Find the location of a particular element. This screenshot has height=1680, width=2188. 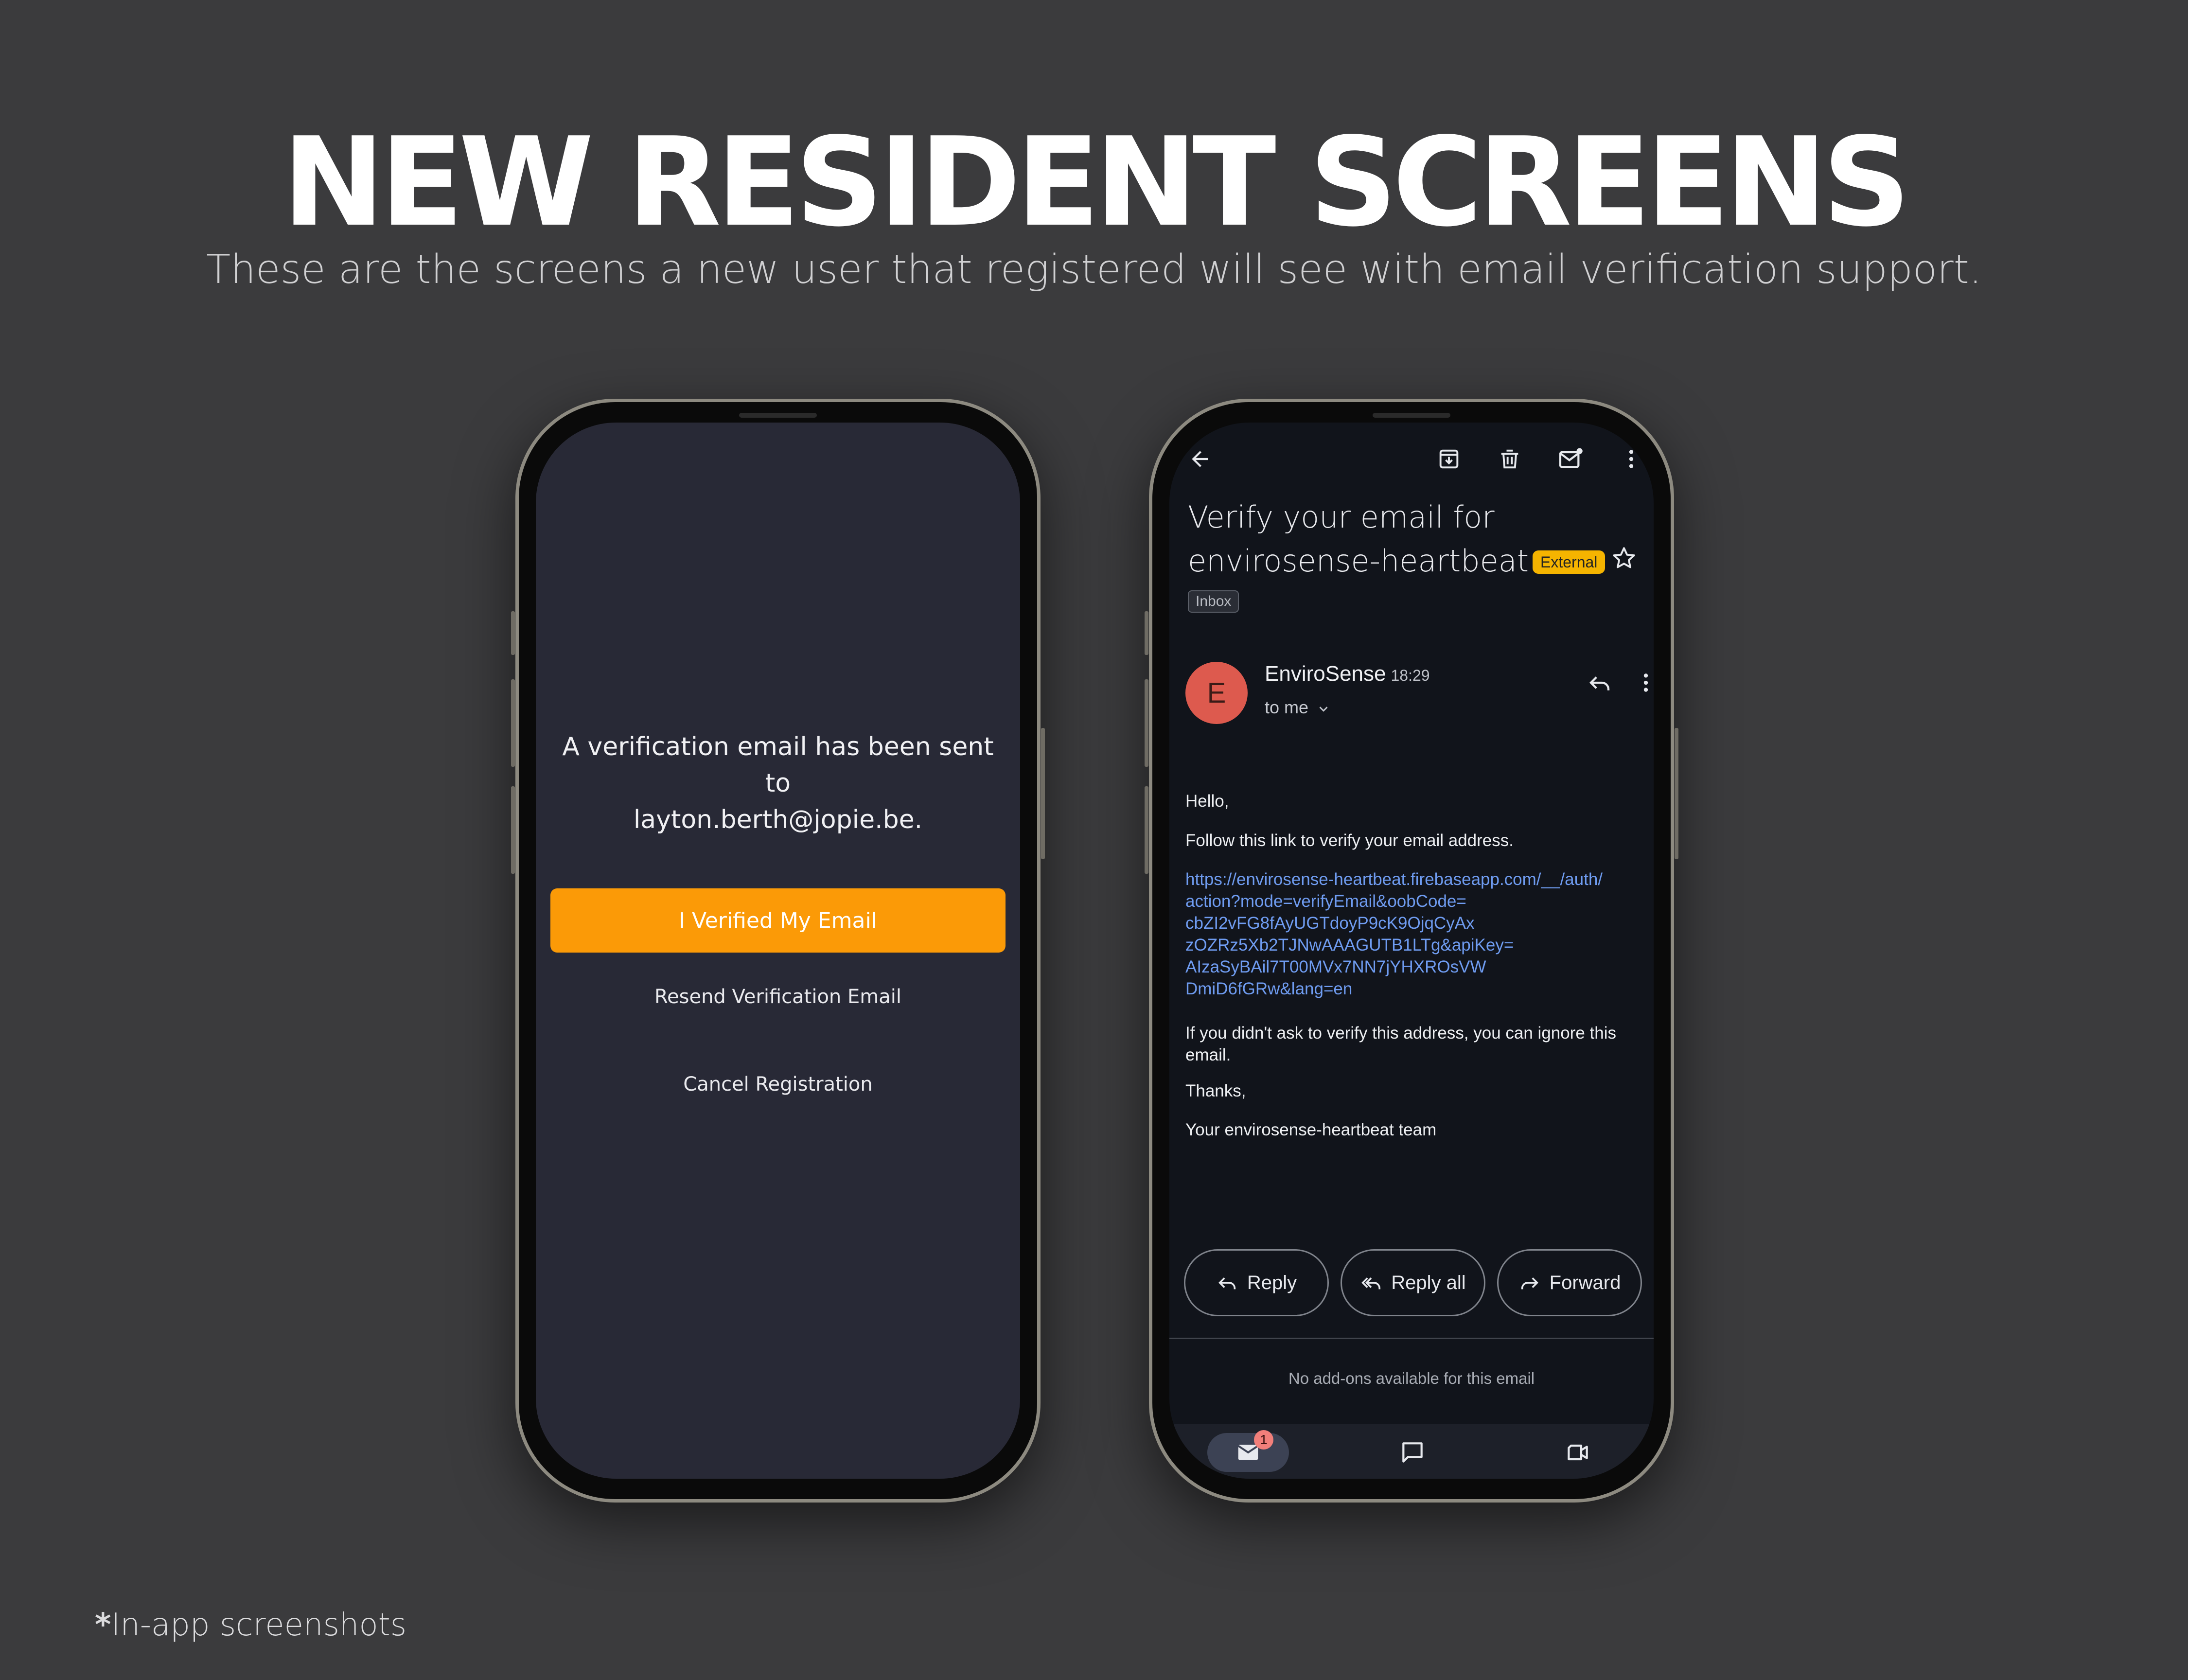

archive-icon is located at coordinates (1449, 459).